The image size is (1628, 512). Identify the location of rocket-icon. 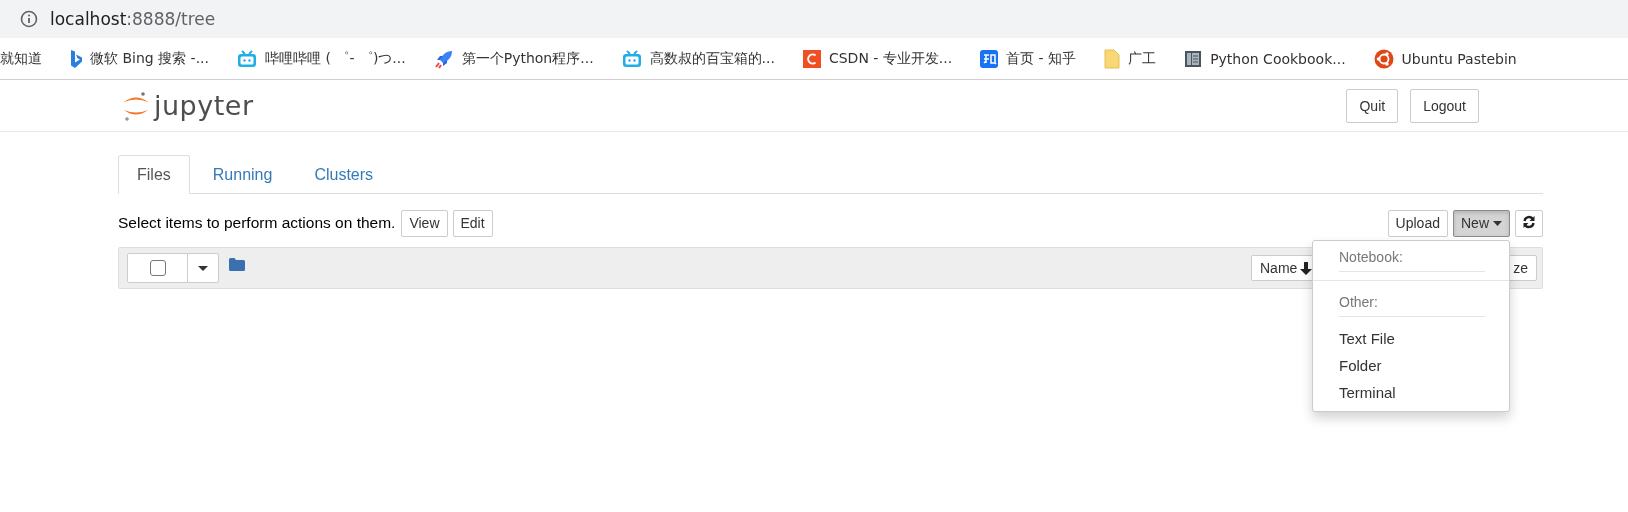
(443, 58).